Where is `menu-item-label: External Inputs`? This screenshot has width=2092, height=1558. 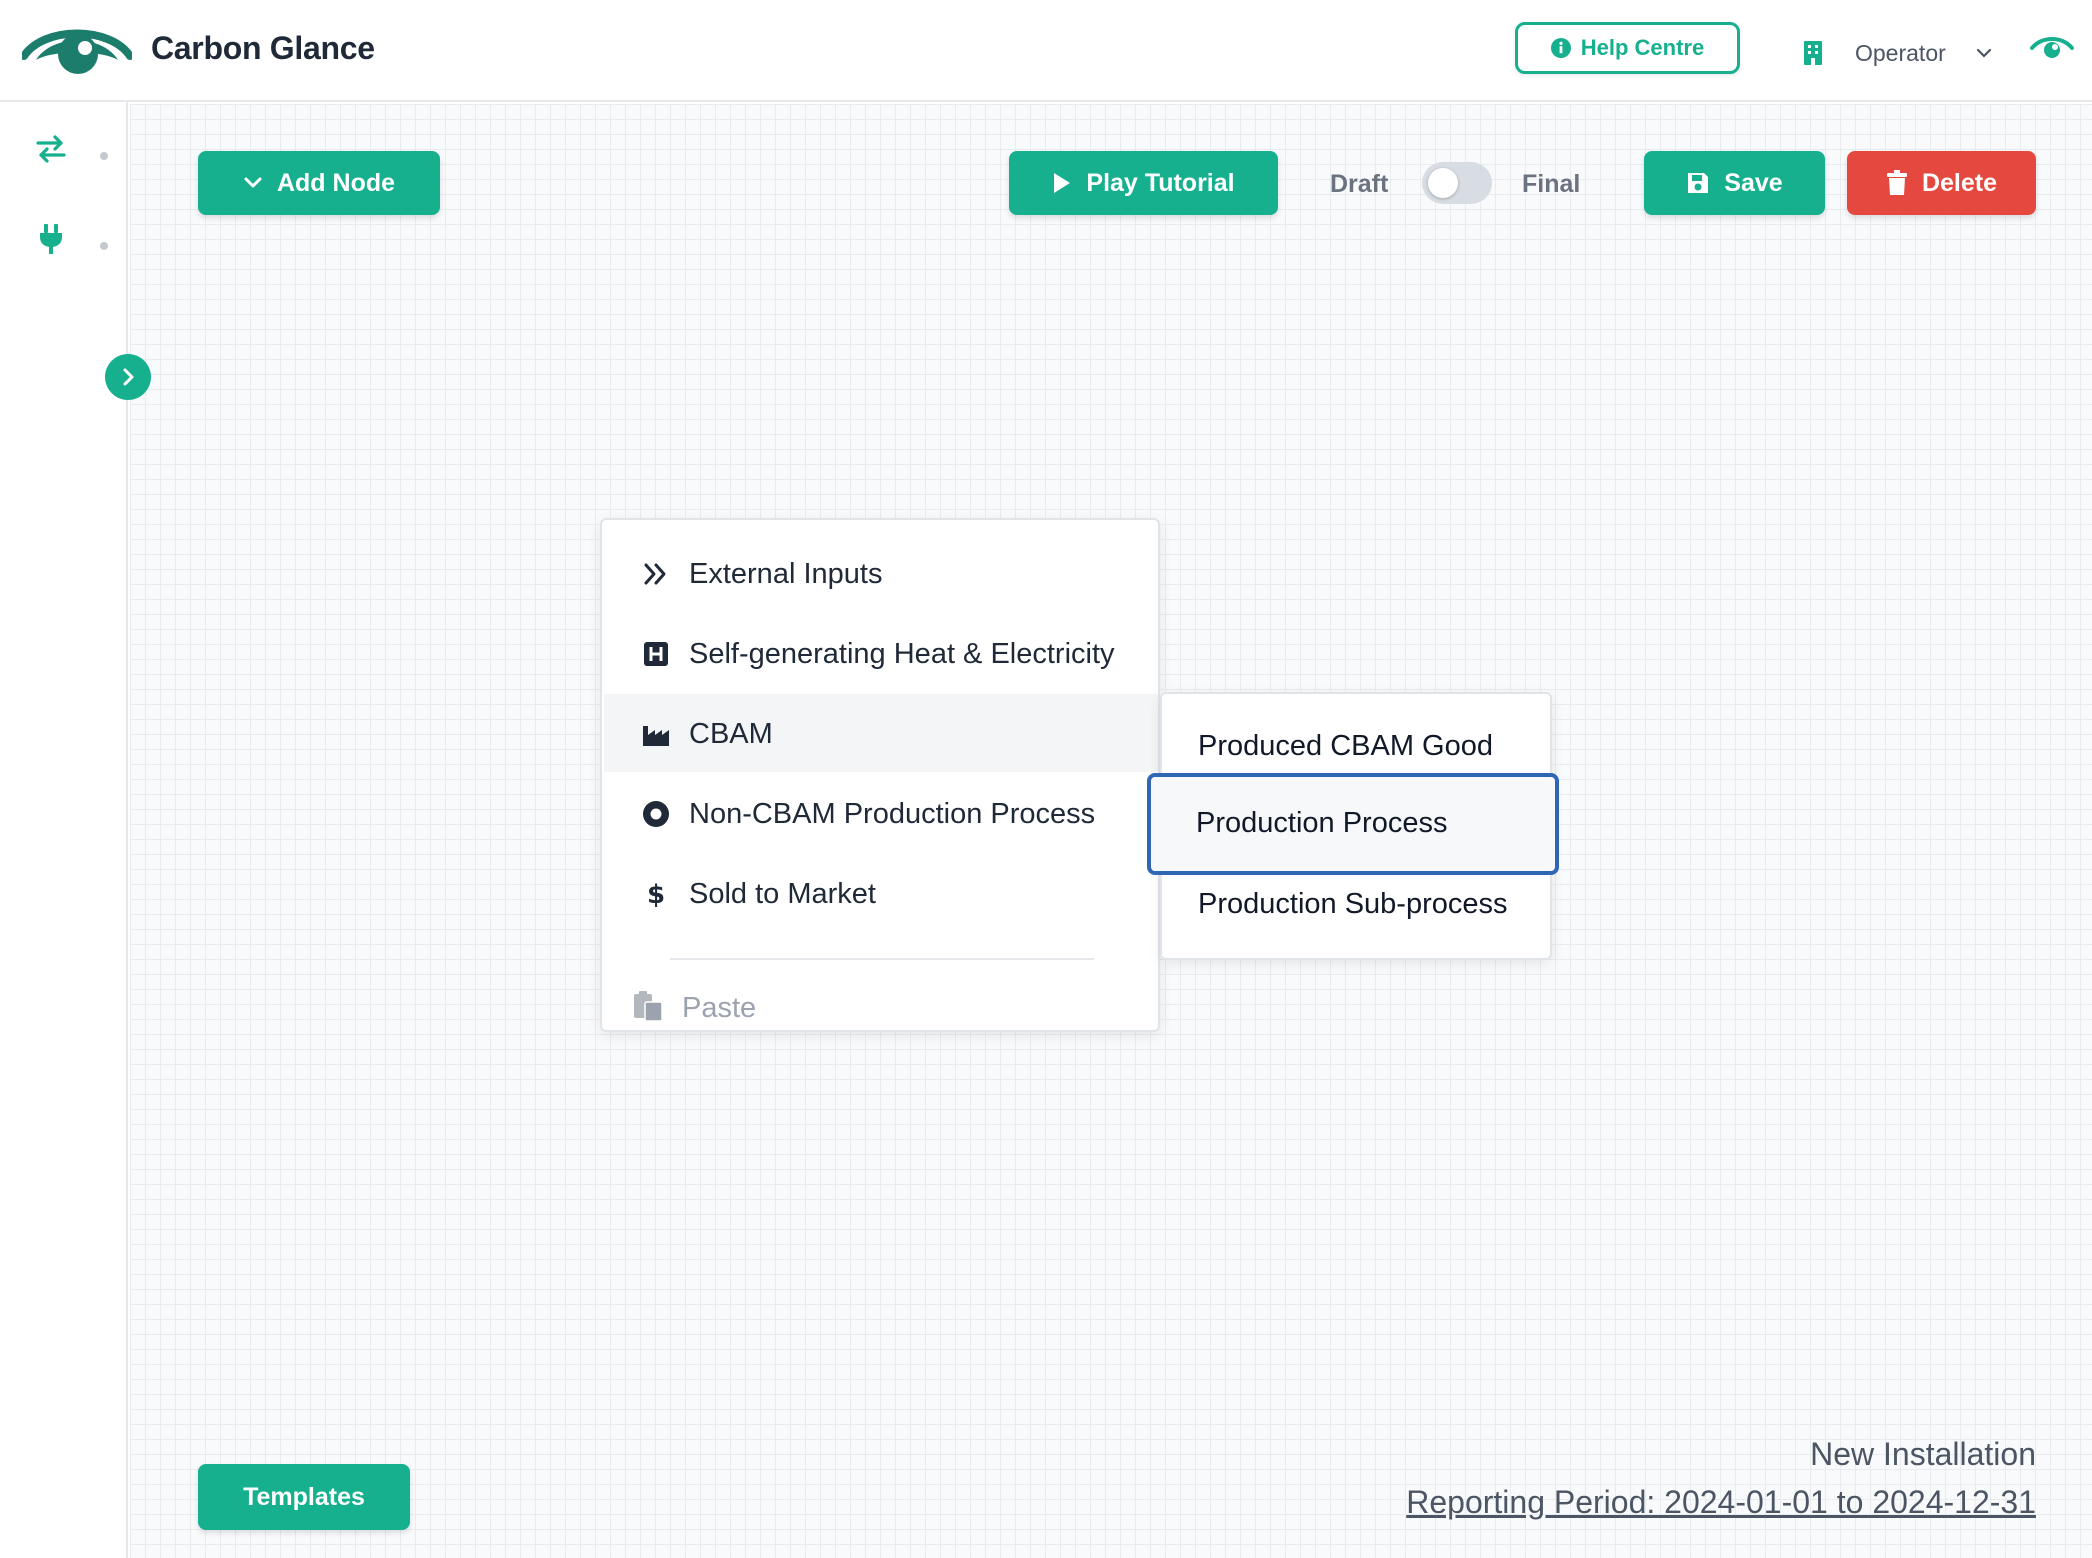 menu-item-label: External Inputs is located at coordinates (786, 574).